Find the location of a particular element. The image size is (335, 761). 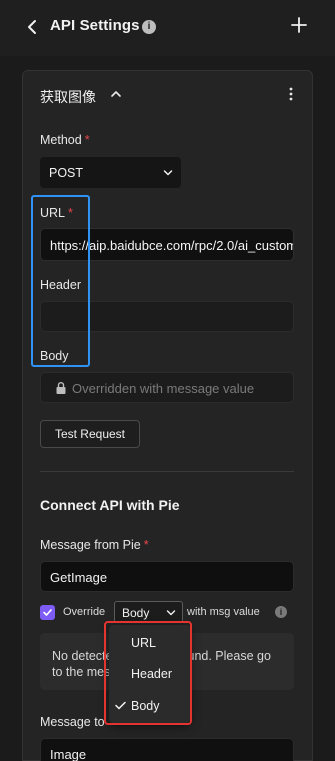

top-bar: API Settings i is located at coordinates (167, 28).